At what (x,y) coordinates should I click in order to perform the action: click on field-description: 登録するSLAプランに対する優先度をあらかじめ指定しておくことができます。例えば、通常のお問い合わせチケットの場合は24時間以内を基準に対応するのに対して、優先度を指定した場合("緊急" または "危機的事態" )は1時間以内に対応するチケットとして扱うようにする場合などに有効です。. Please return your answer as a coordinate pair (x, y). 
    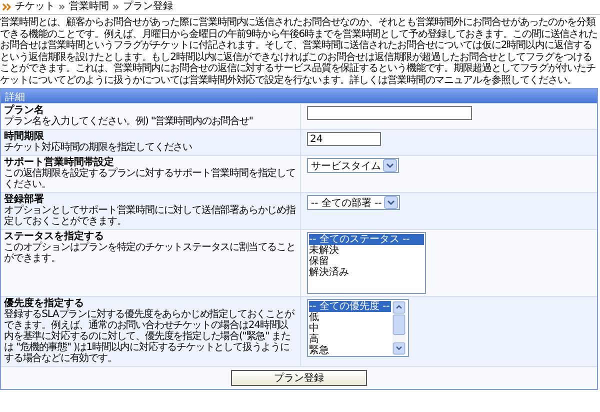
    Looking at the image, I should click on (150, 336).